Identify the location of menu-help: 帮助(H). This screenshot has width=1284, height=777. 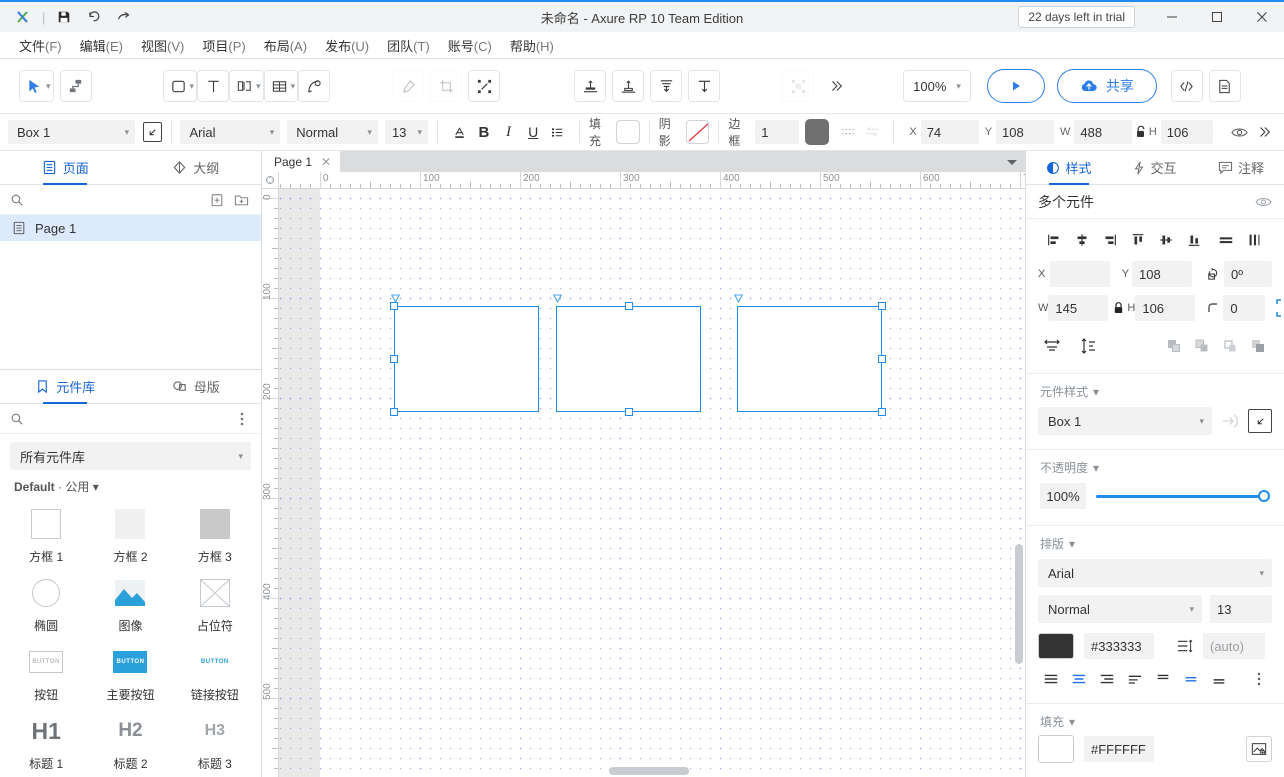
(532, 45).